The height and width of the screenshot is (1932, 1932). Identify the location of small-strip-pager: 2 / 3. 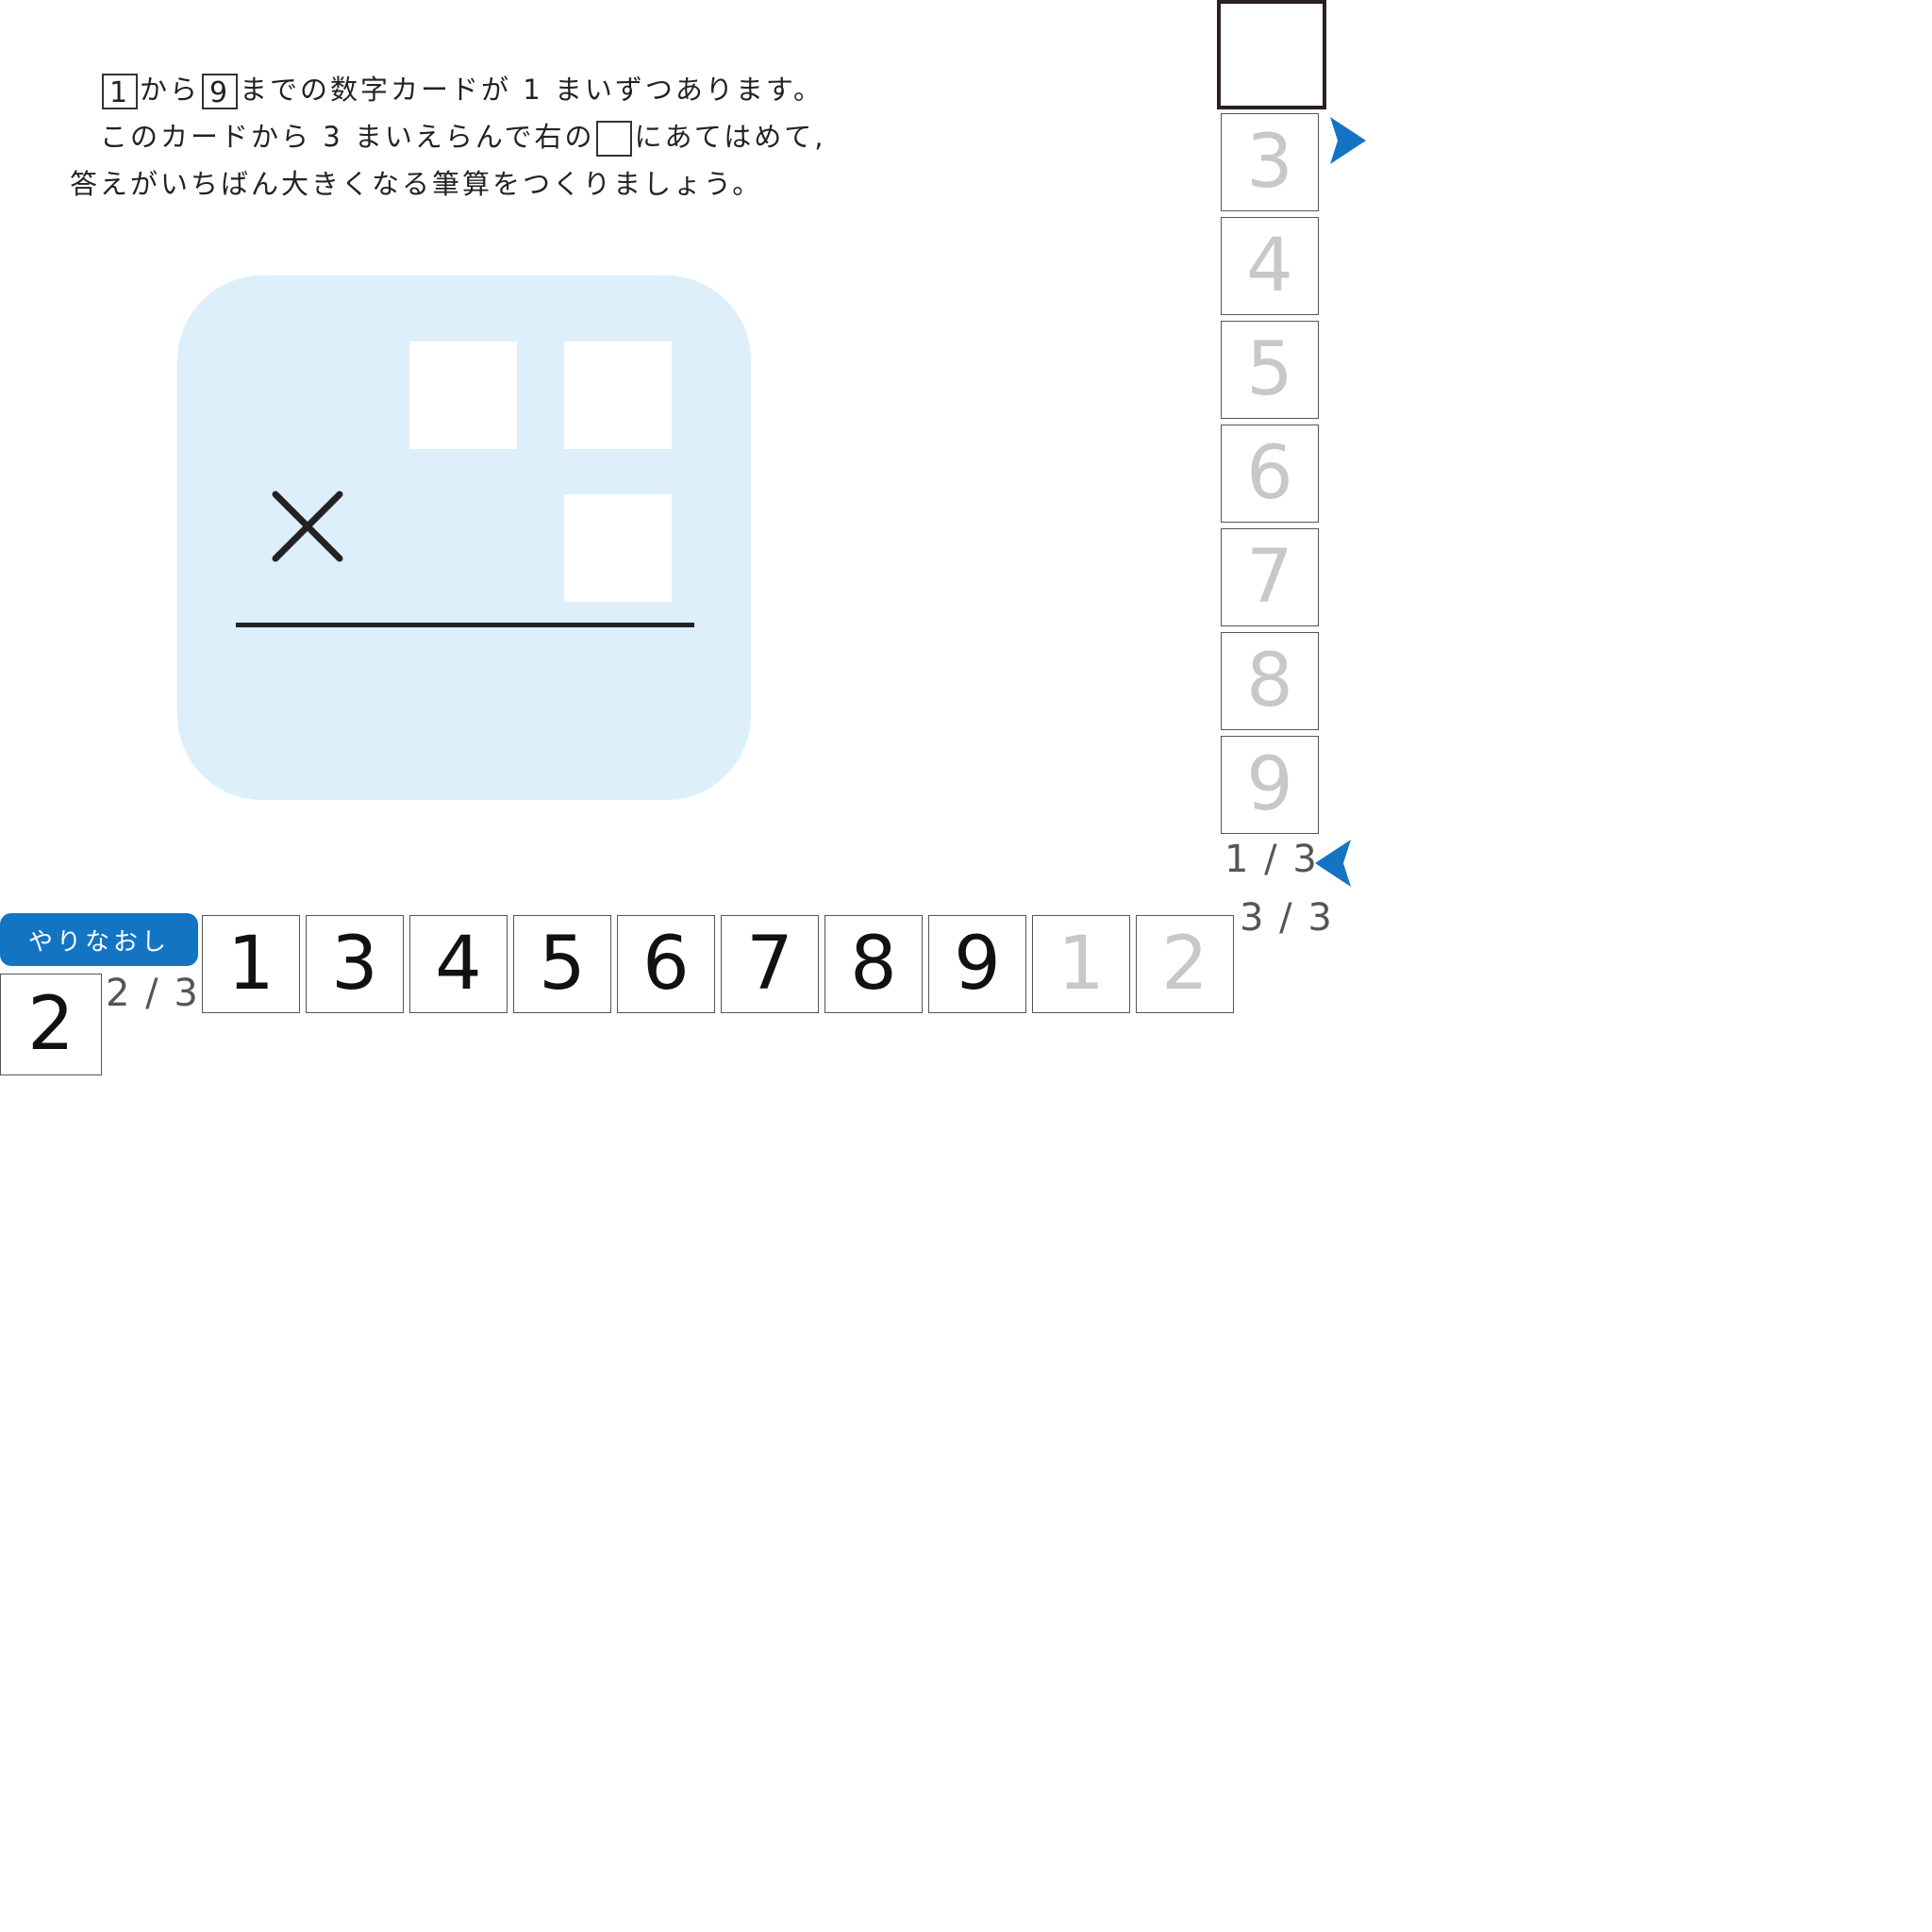
(153, 994).